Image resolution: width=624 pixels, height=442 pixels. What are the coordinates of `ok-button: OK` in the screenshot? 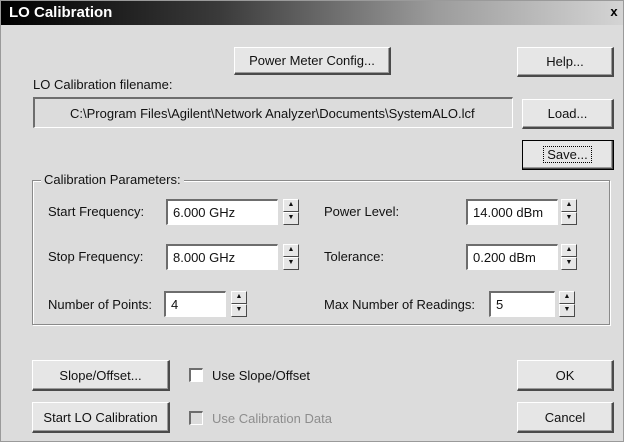 It's located at (565, 375).